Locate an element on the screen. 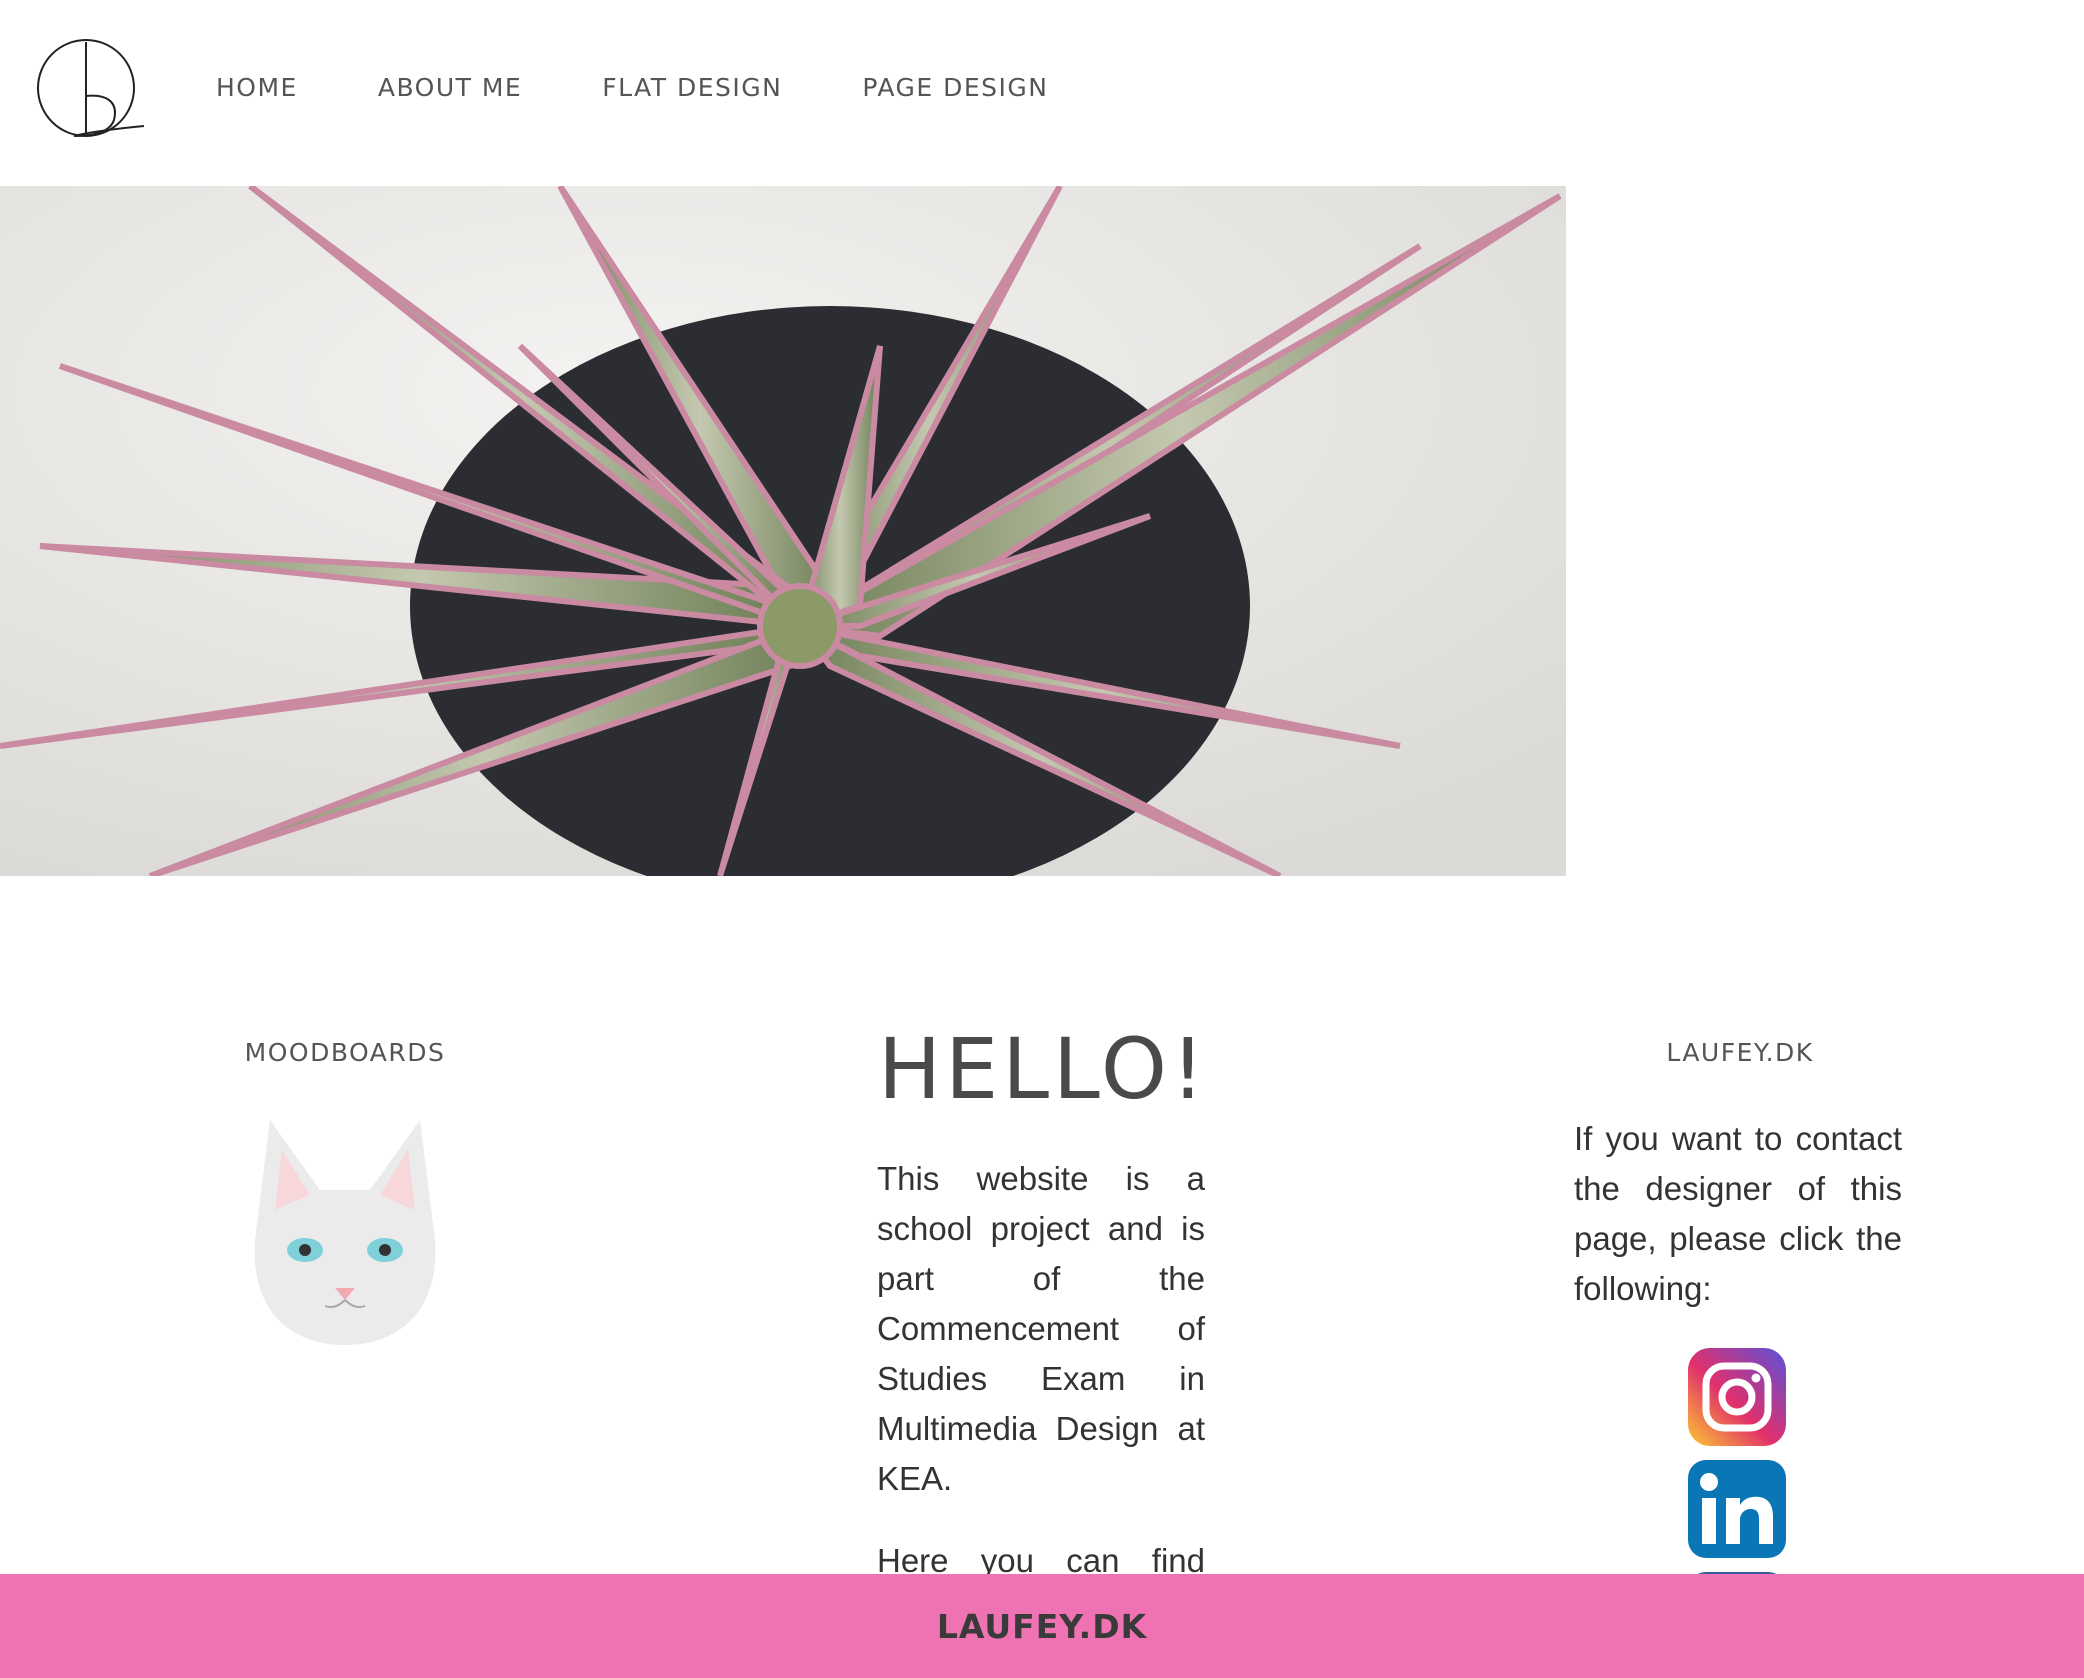 The height and width of the screenshot is (1678, 2084). linkedin-icon is located at coordinates (1737, 1509).